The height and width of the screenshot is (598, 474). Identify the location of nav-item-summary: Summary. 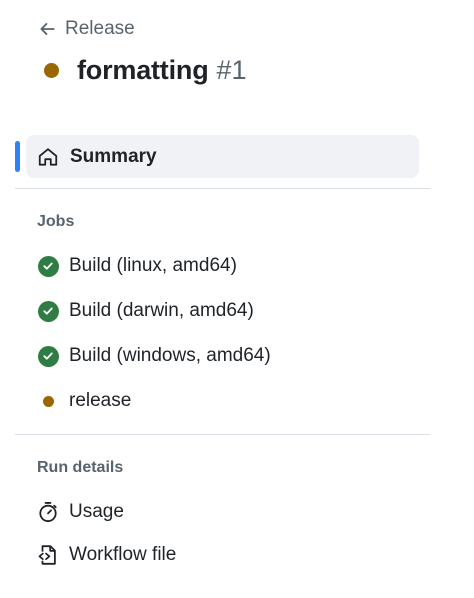
(222, 156).